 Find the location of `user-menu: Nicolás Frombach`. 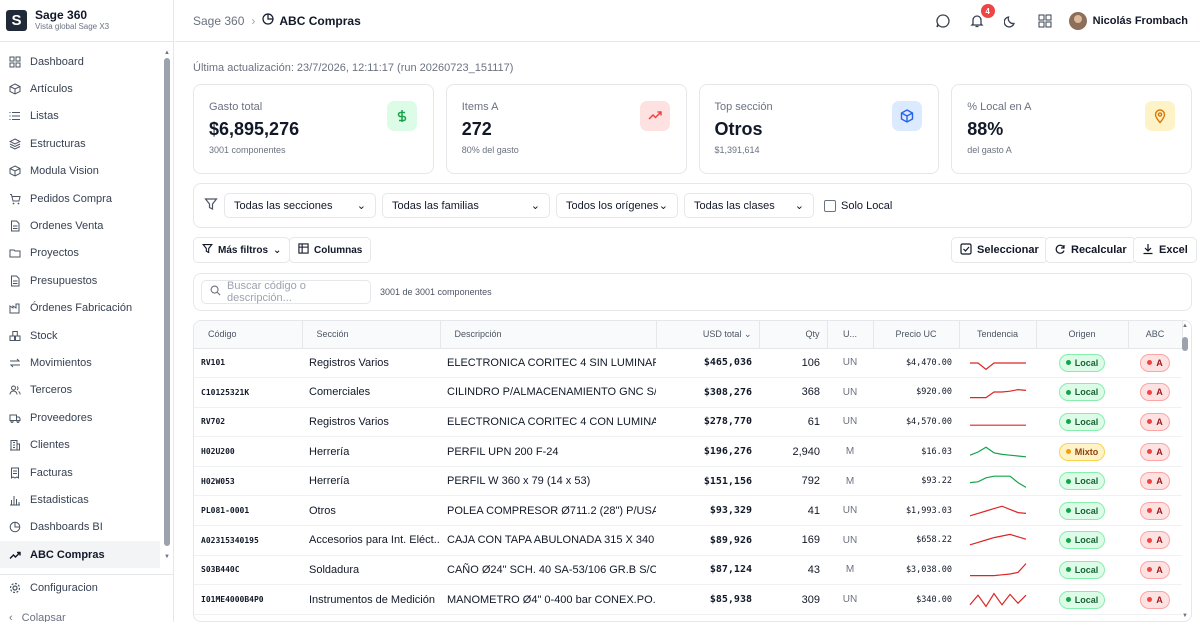

user-menu: Nicolás Frombach is located at coordinates (1128, 21).